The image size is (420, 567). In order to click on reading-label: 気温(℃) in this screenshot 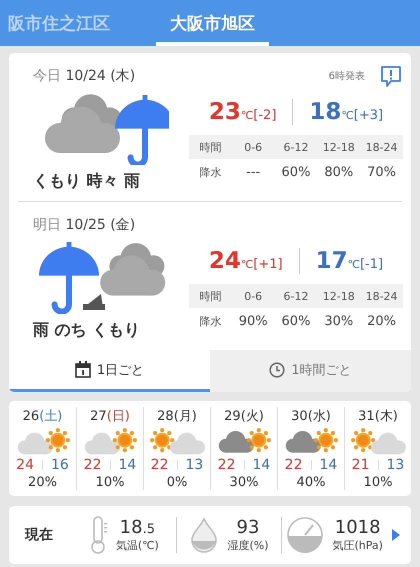, I will do `click(137, 545)`.